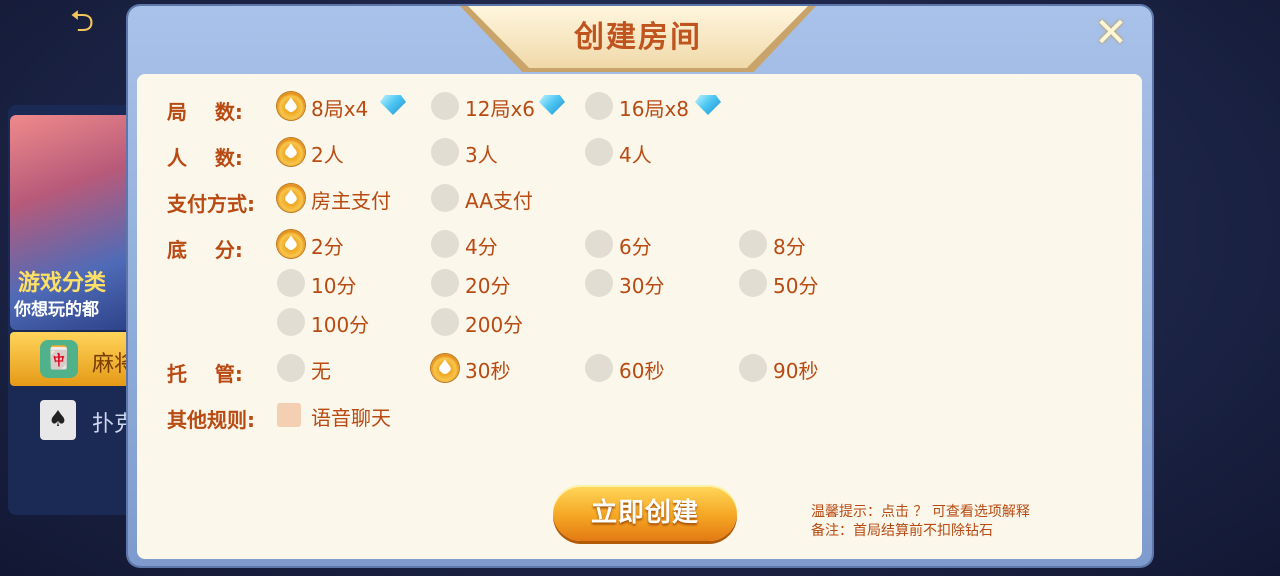 The width and height of the screenshot is (1280, 576). What do you see at coordinates (645, 513) in the screenshot?
I see `create-room-button: 立即创建` at bounding box center [645, 513].